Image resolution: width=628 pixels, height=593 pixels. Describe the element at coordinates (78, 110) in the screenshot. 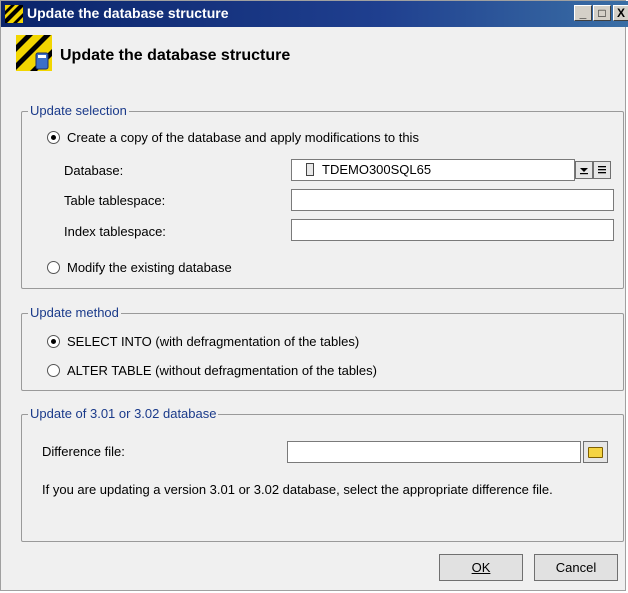

I see `update-selection-legend: Update selection` at that location.